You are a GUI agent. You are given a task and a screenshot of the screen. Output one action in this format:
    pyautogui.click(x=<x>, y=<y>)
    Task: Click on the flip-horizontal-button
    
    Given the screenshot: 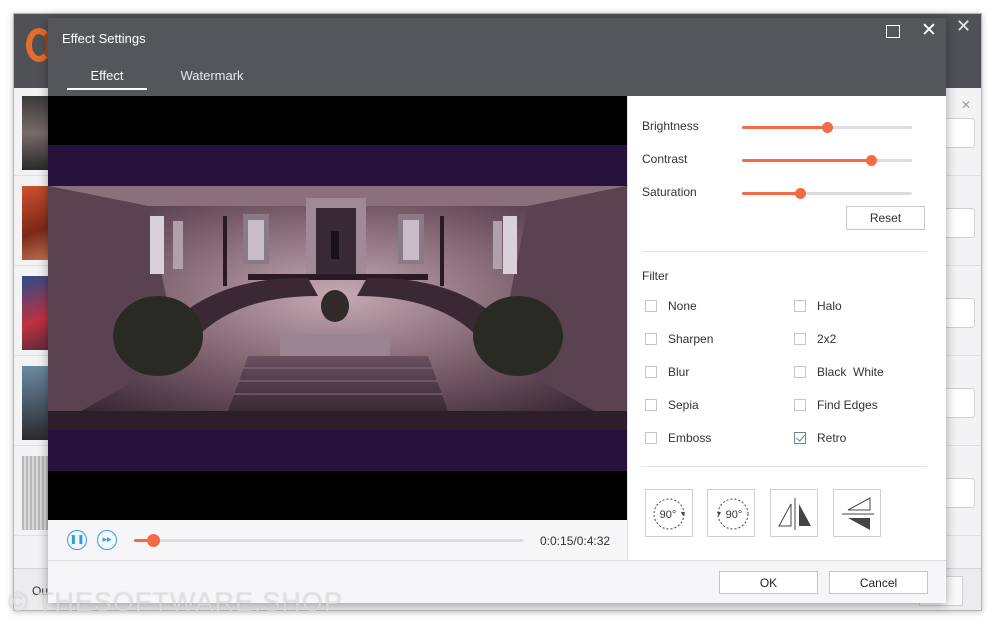 What is the action you would take?
    pyautogui.click(x=794, y=513)
    